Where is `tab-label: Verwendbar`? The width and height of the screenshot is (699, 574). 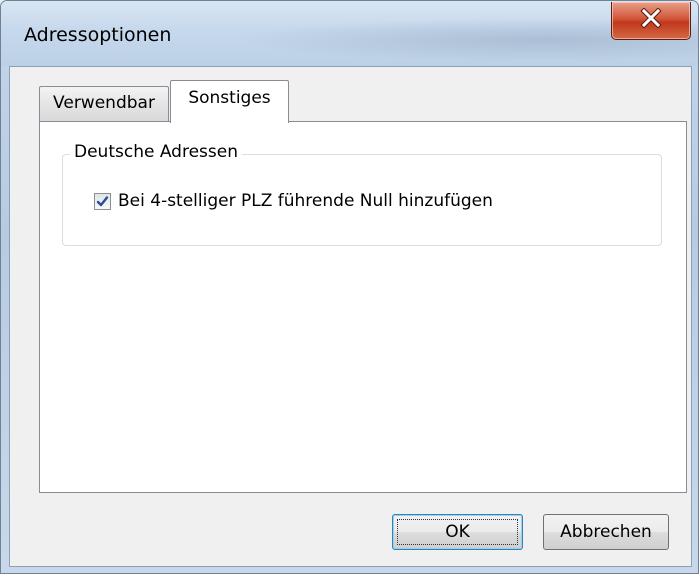
tab-label: Verwendbar is located at coordinates (104, 103).